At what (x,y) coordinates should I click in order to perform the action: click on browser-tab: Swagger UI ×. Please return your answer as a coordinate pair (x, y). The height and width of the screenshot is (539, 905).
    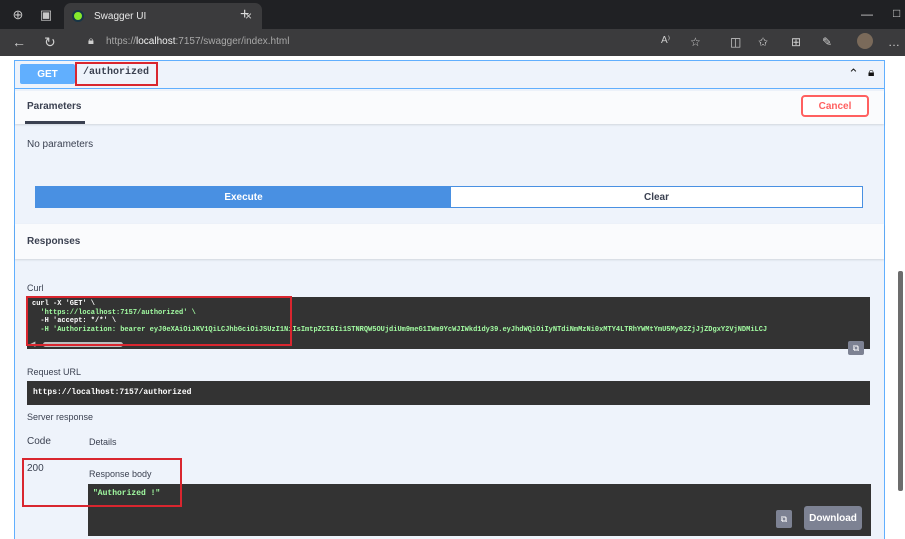
    Looking at the image, I should click on (163, 16).